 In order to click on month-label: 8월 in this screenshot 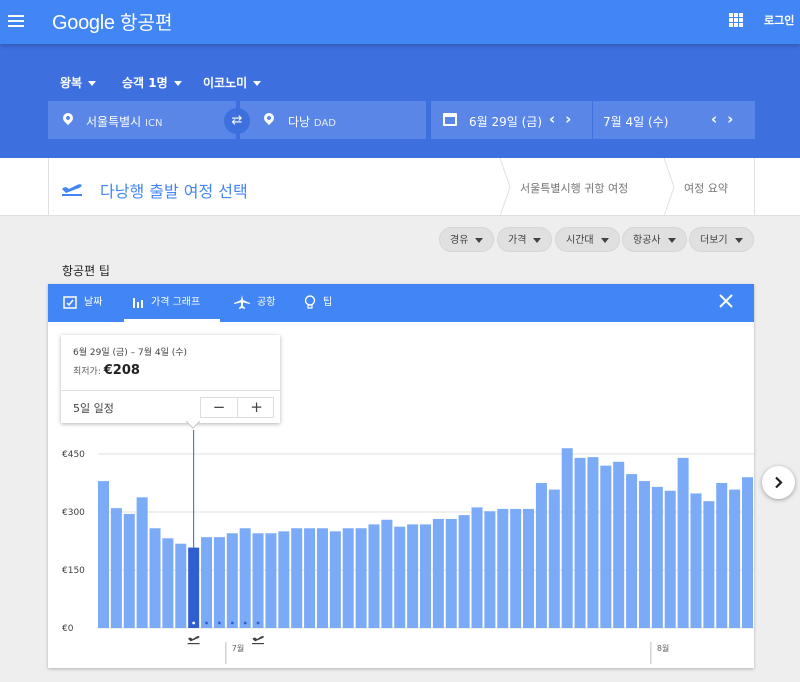, I will do `click(663, 648)`.